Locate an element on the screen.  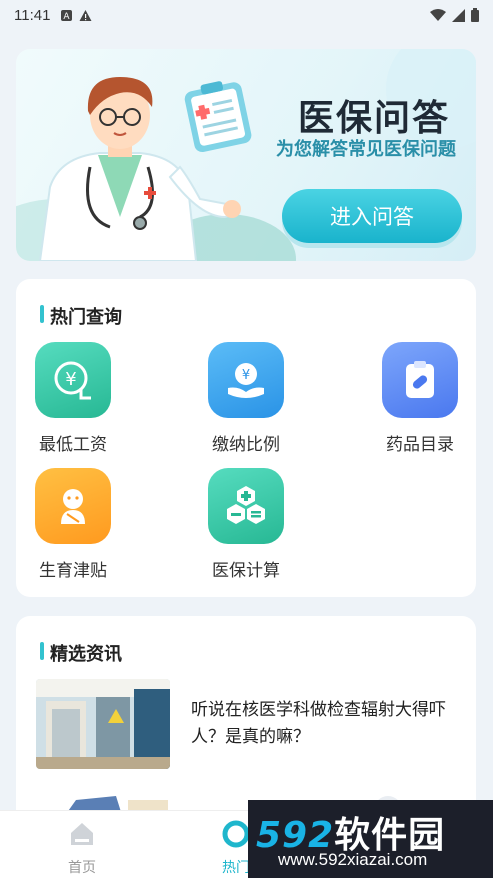
signal-icon is located at coordinates (458, 15).